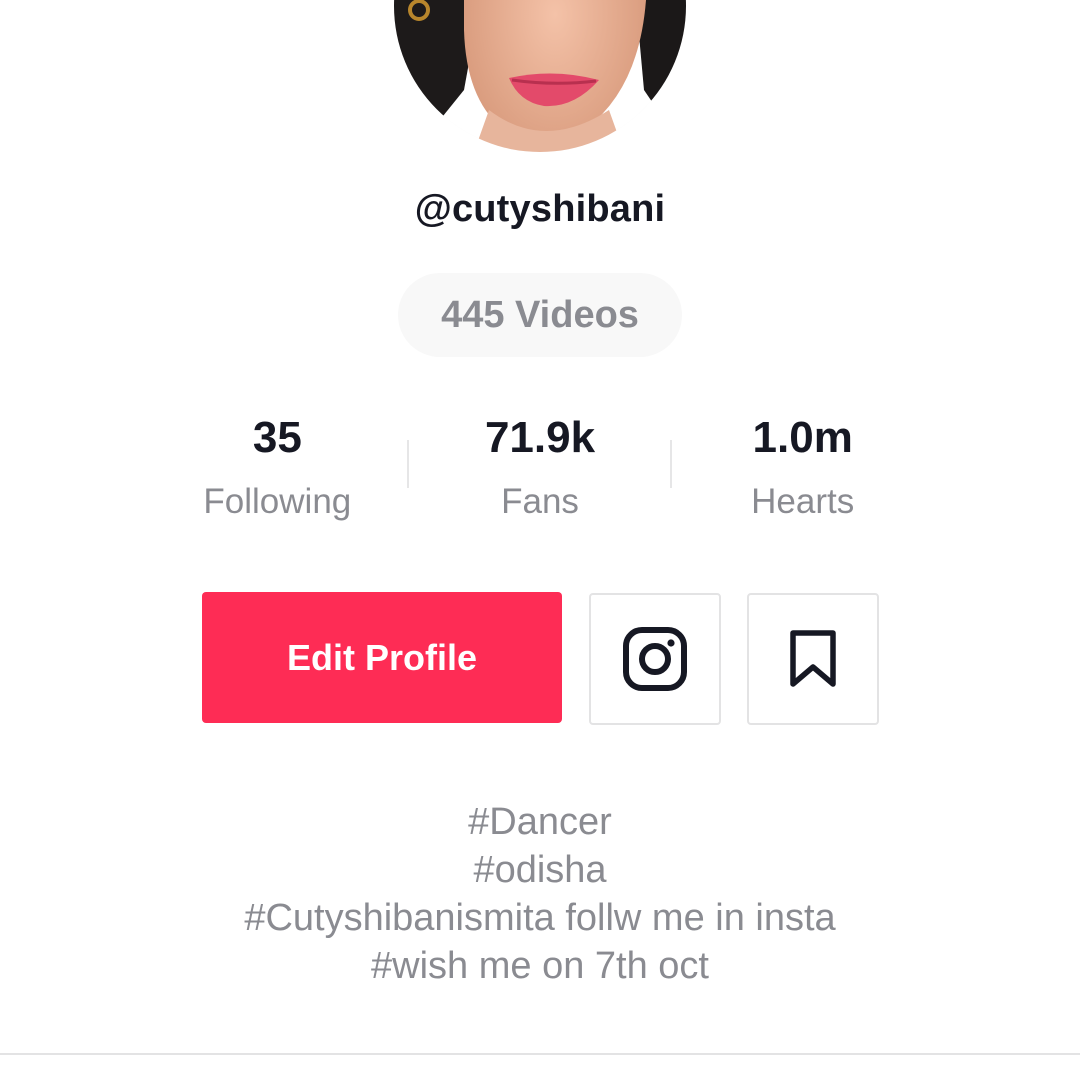 Image resolution: width=1080 pixels, height=1080 pixels. What do you see at coordinates (540, 501) in the screenshot?
I see `stat-fans-label: Fans` at bounding box center [540, 501].